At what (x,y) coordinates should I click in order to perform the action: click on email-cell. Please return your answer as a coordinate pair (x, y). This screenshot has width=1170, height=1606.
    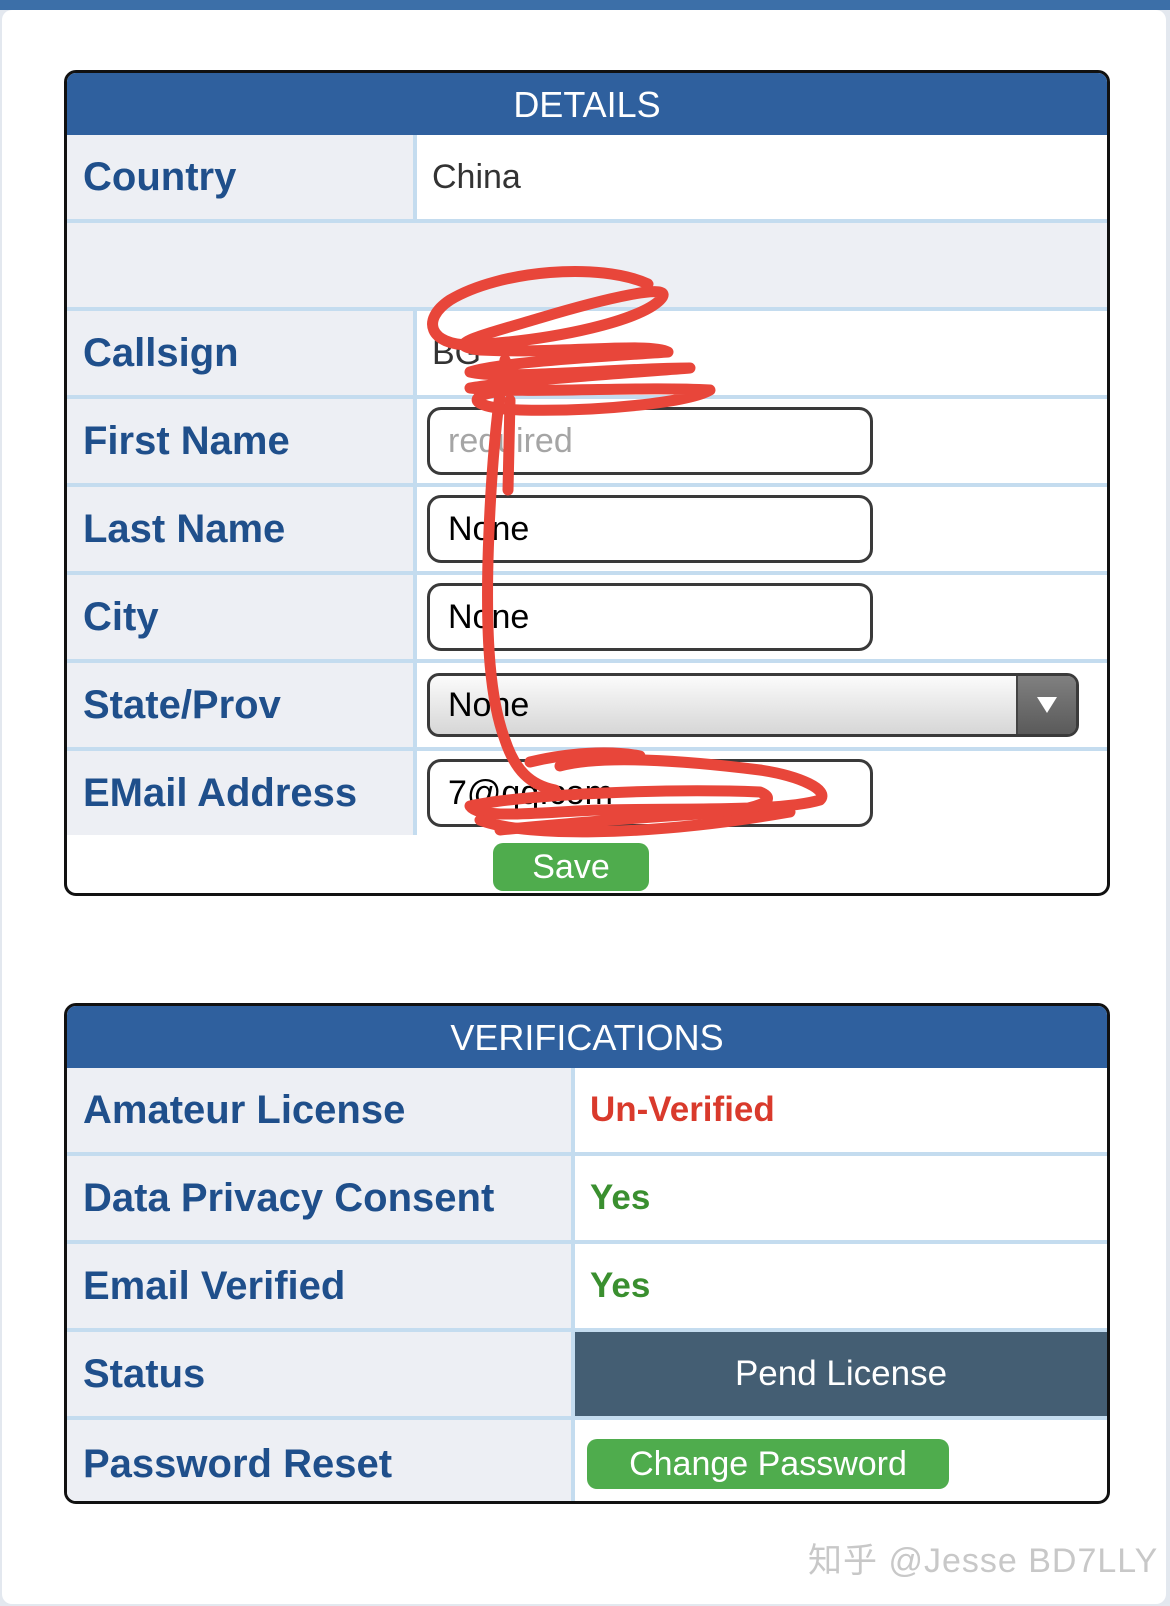
    Looking at the image, I should click on (762, 793).